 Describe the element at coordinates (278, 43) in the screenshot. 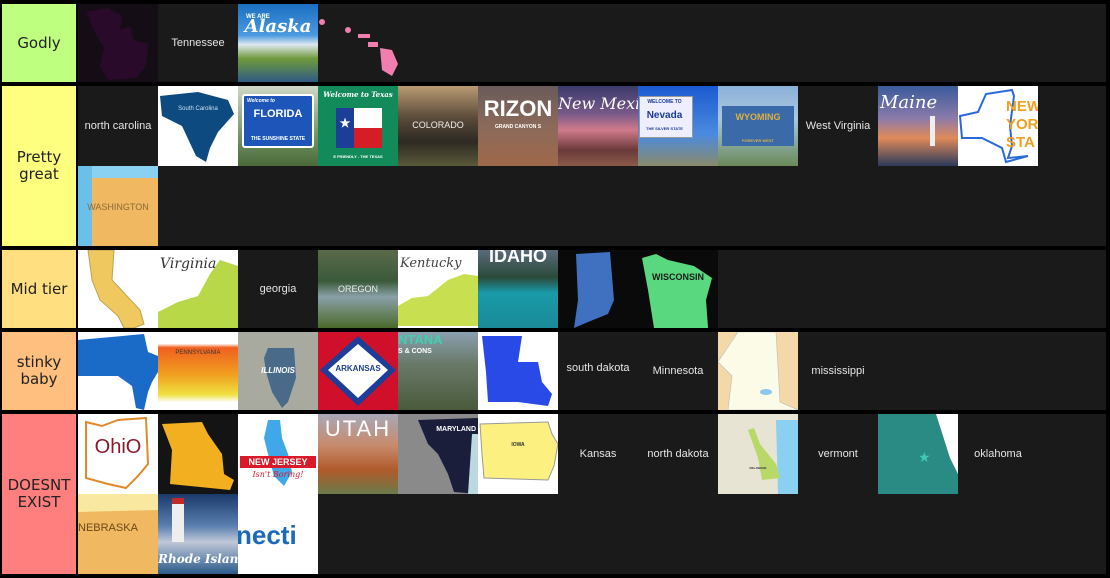

I see `tier-item-alaska: WE ARE Alaska` at that location.